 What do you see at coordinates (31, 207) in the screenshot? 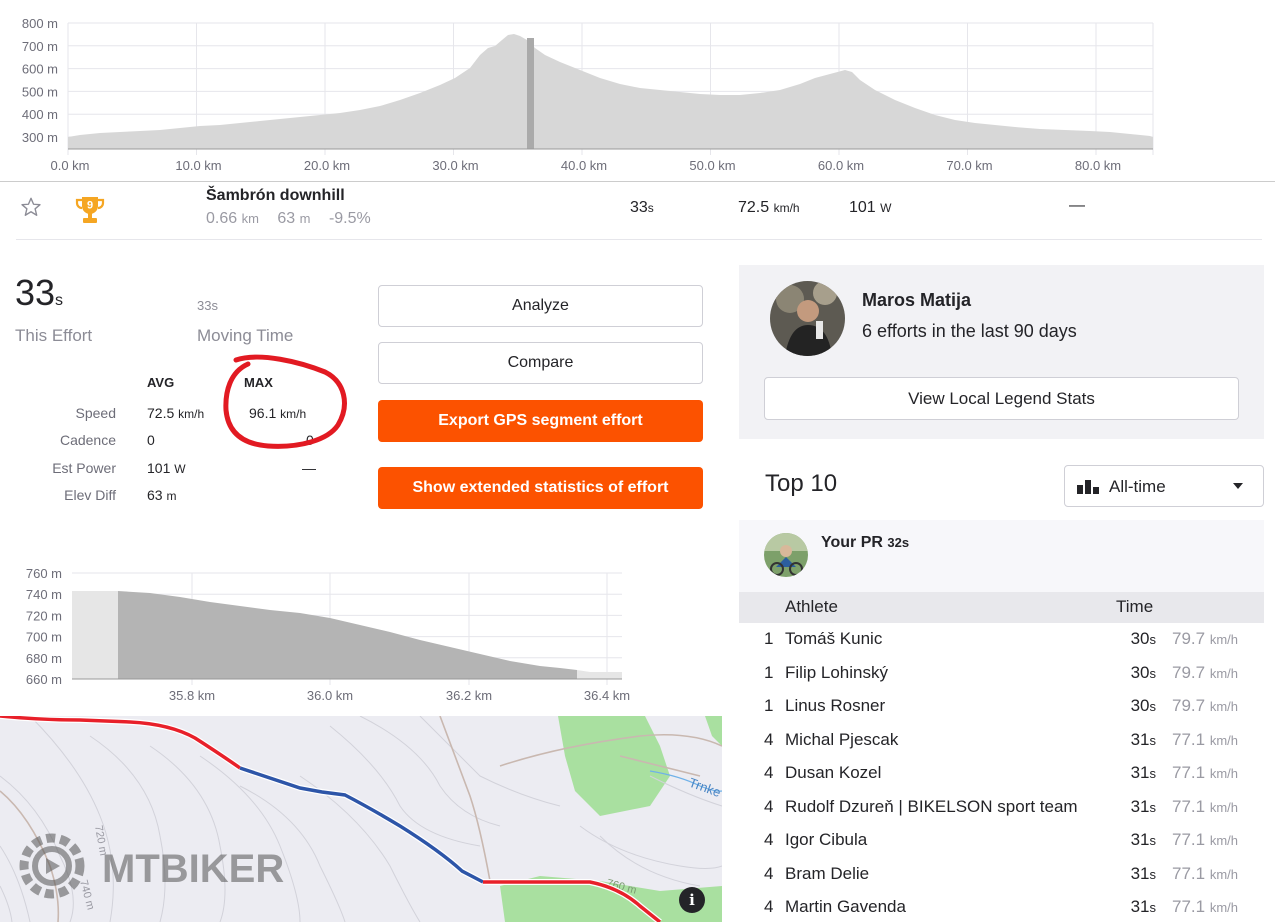
I see `star-icon` at bounding box center [31, 207].